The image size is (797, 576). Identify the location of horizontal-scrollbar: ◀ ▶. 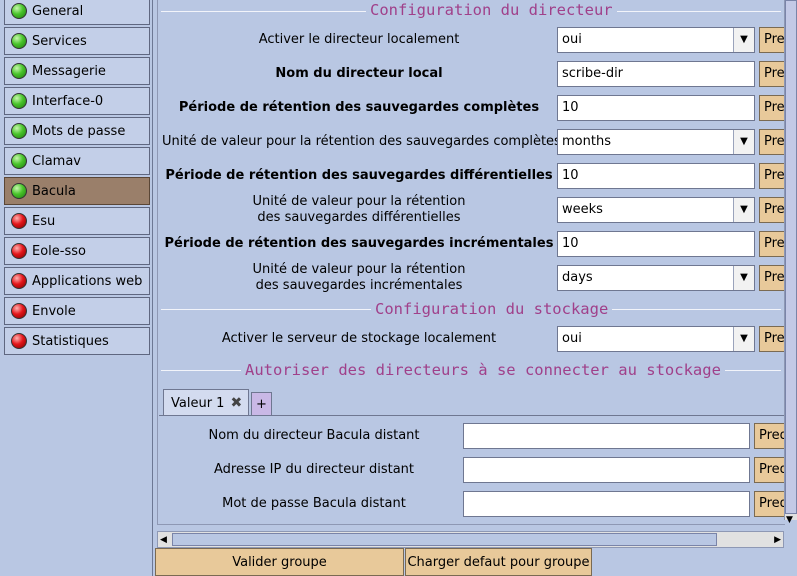
(470, 539).